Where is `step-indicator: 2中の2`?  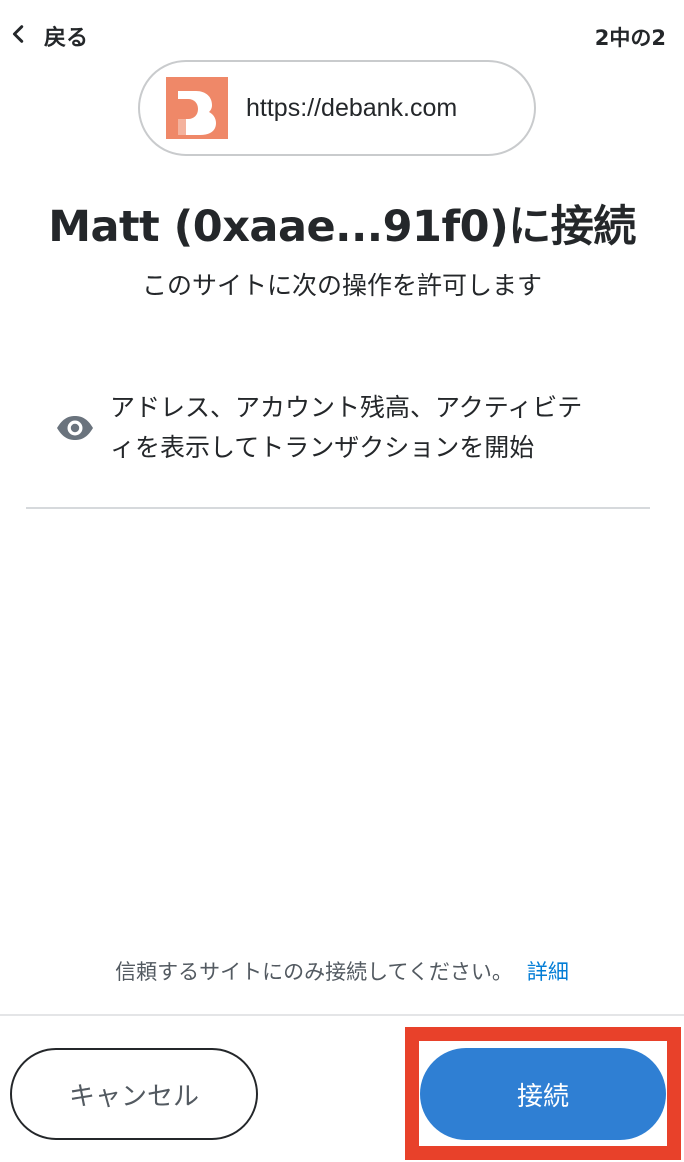
step-indicator: 2中の2 is located at coordinates (630, 38).